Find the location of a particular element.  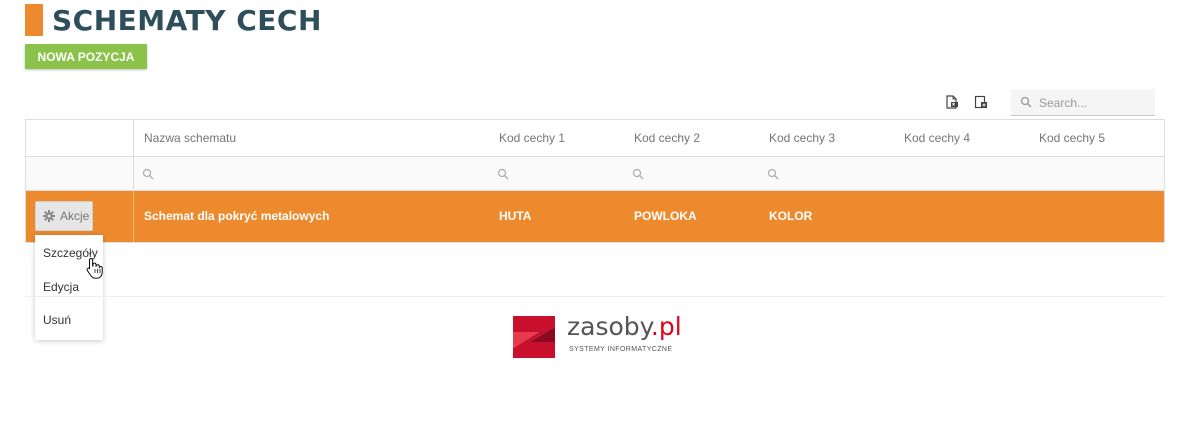

column-header-nazwa-schematu: Nazwa schematu is located at coordinates (190, 138).